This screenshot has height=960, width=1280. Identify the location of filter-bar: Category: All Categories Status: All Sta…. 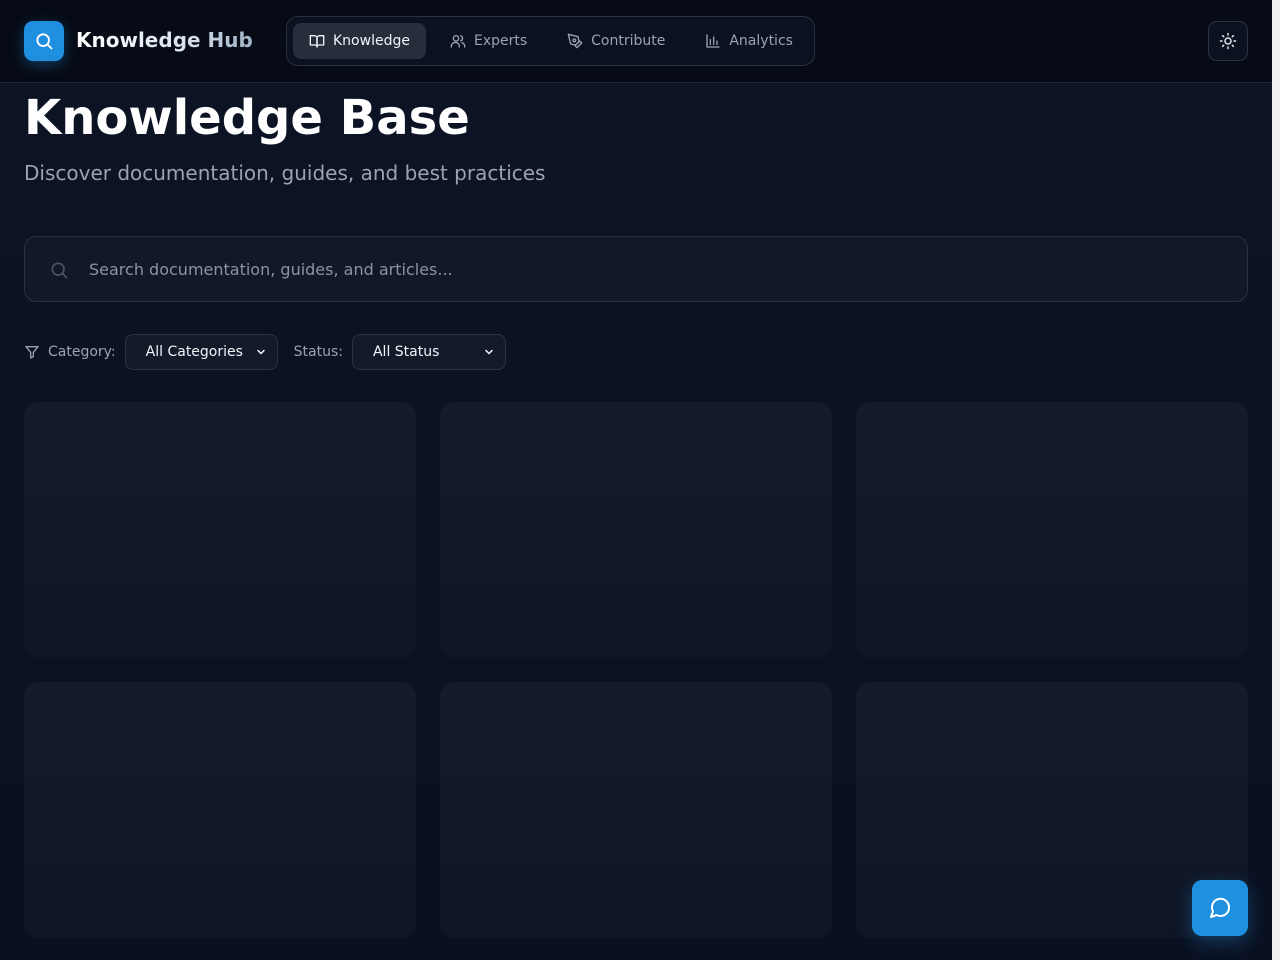
(265, 352).